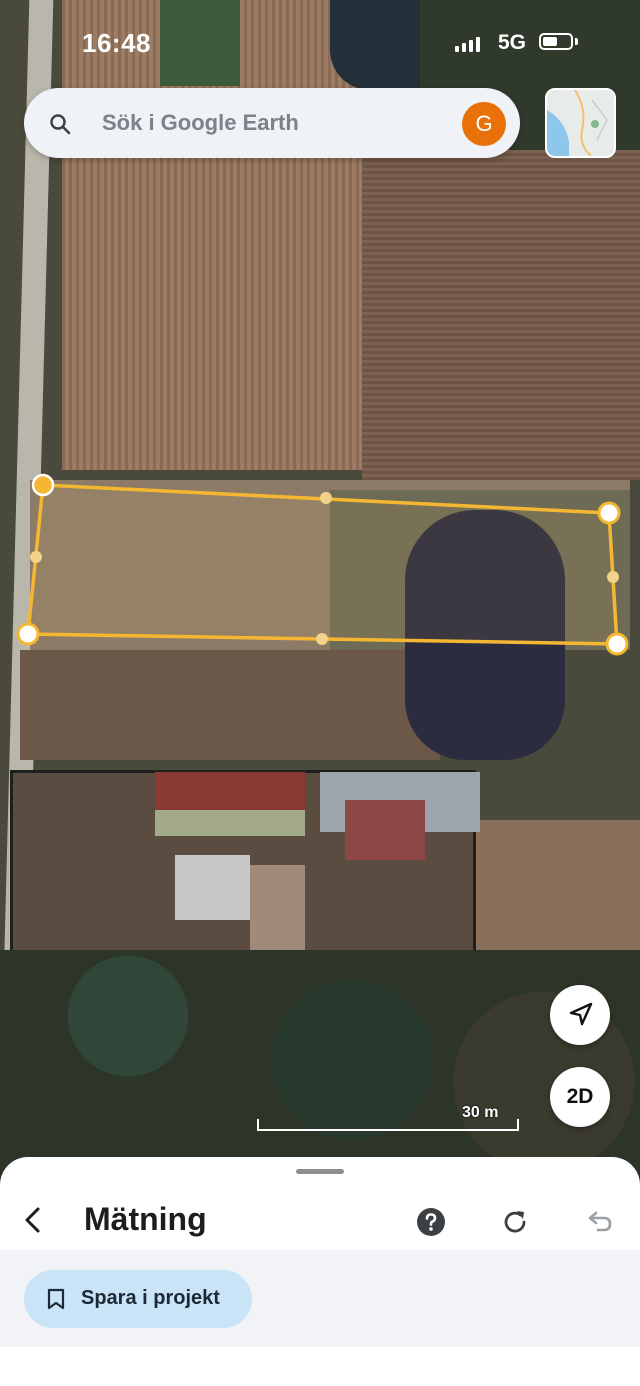 This screenshot has width=640, height=1386. I want to click on my-location-button, so click(580, 1015).